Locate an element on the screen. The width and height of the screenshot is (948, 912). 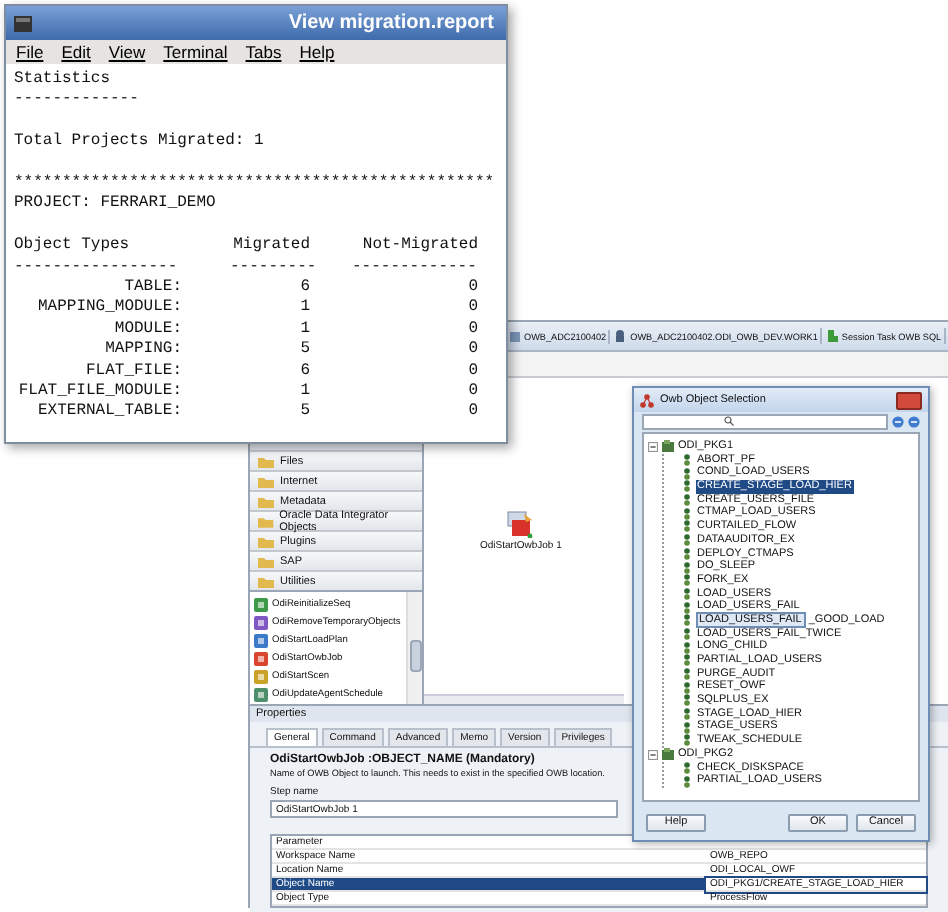
menu-item: View is located at coordinates (127, 52).